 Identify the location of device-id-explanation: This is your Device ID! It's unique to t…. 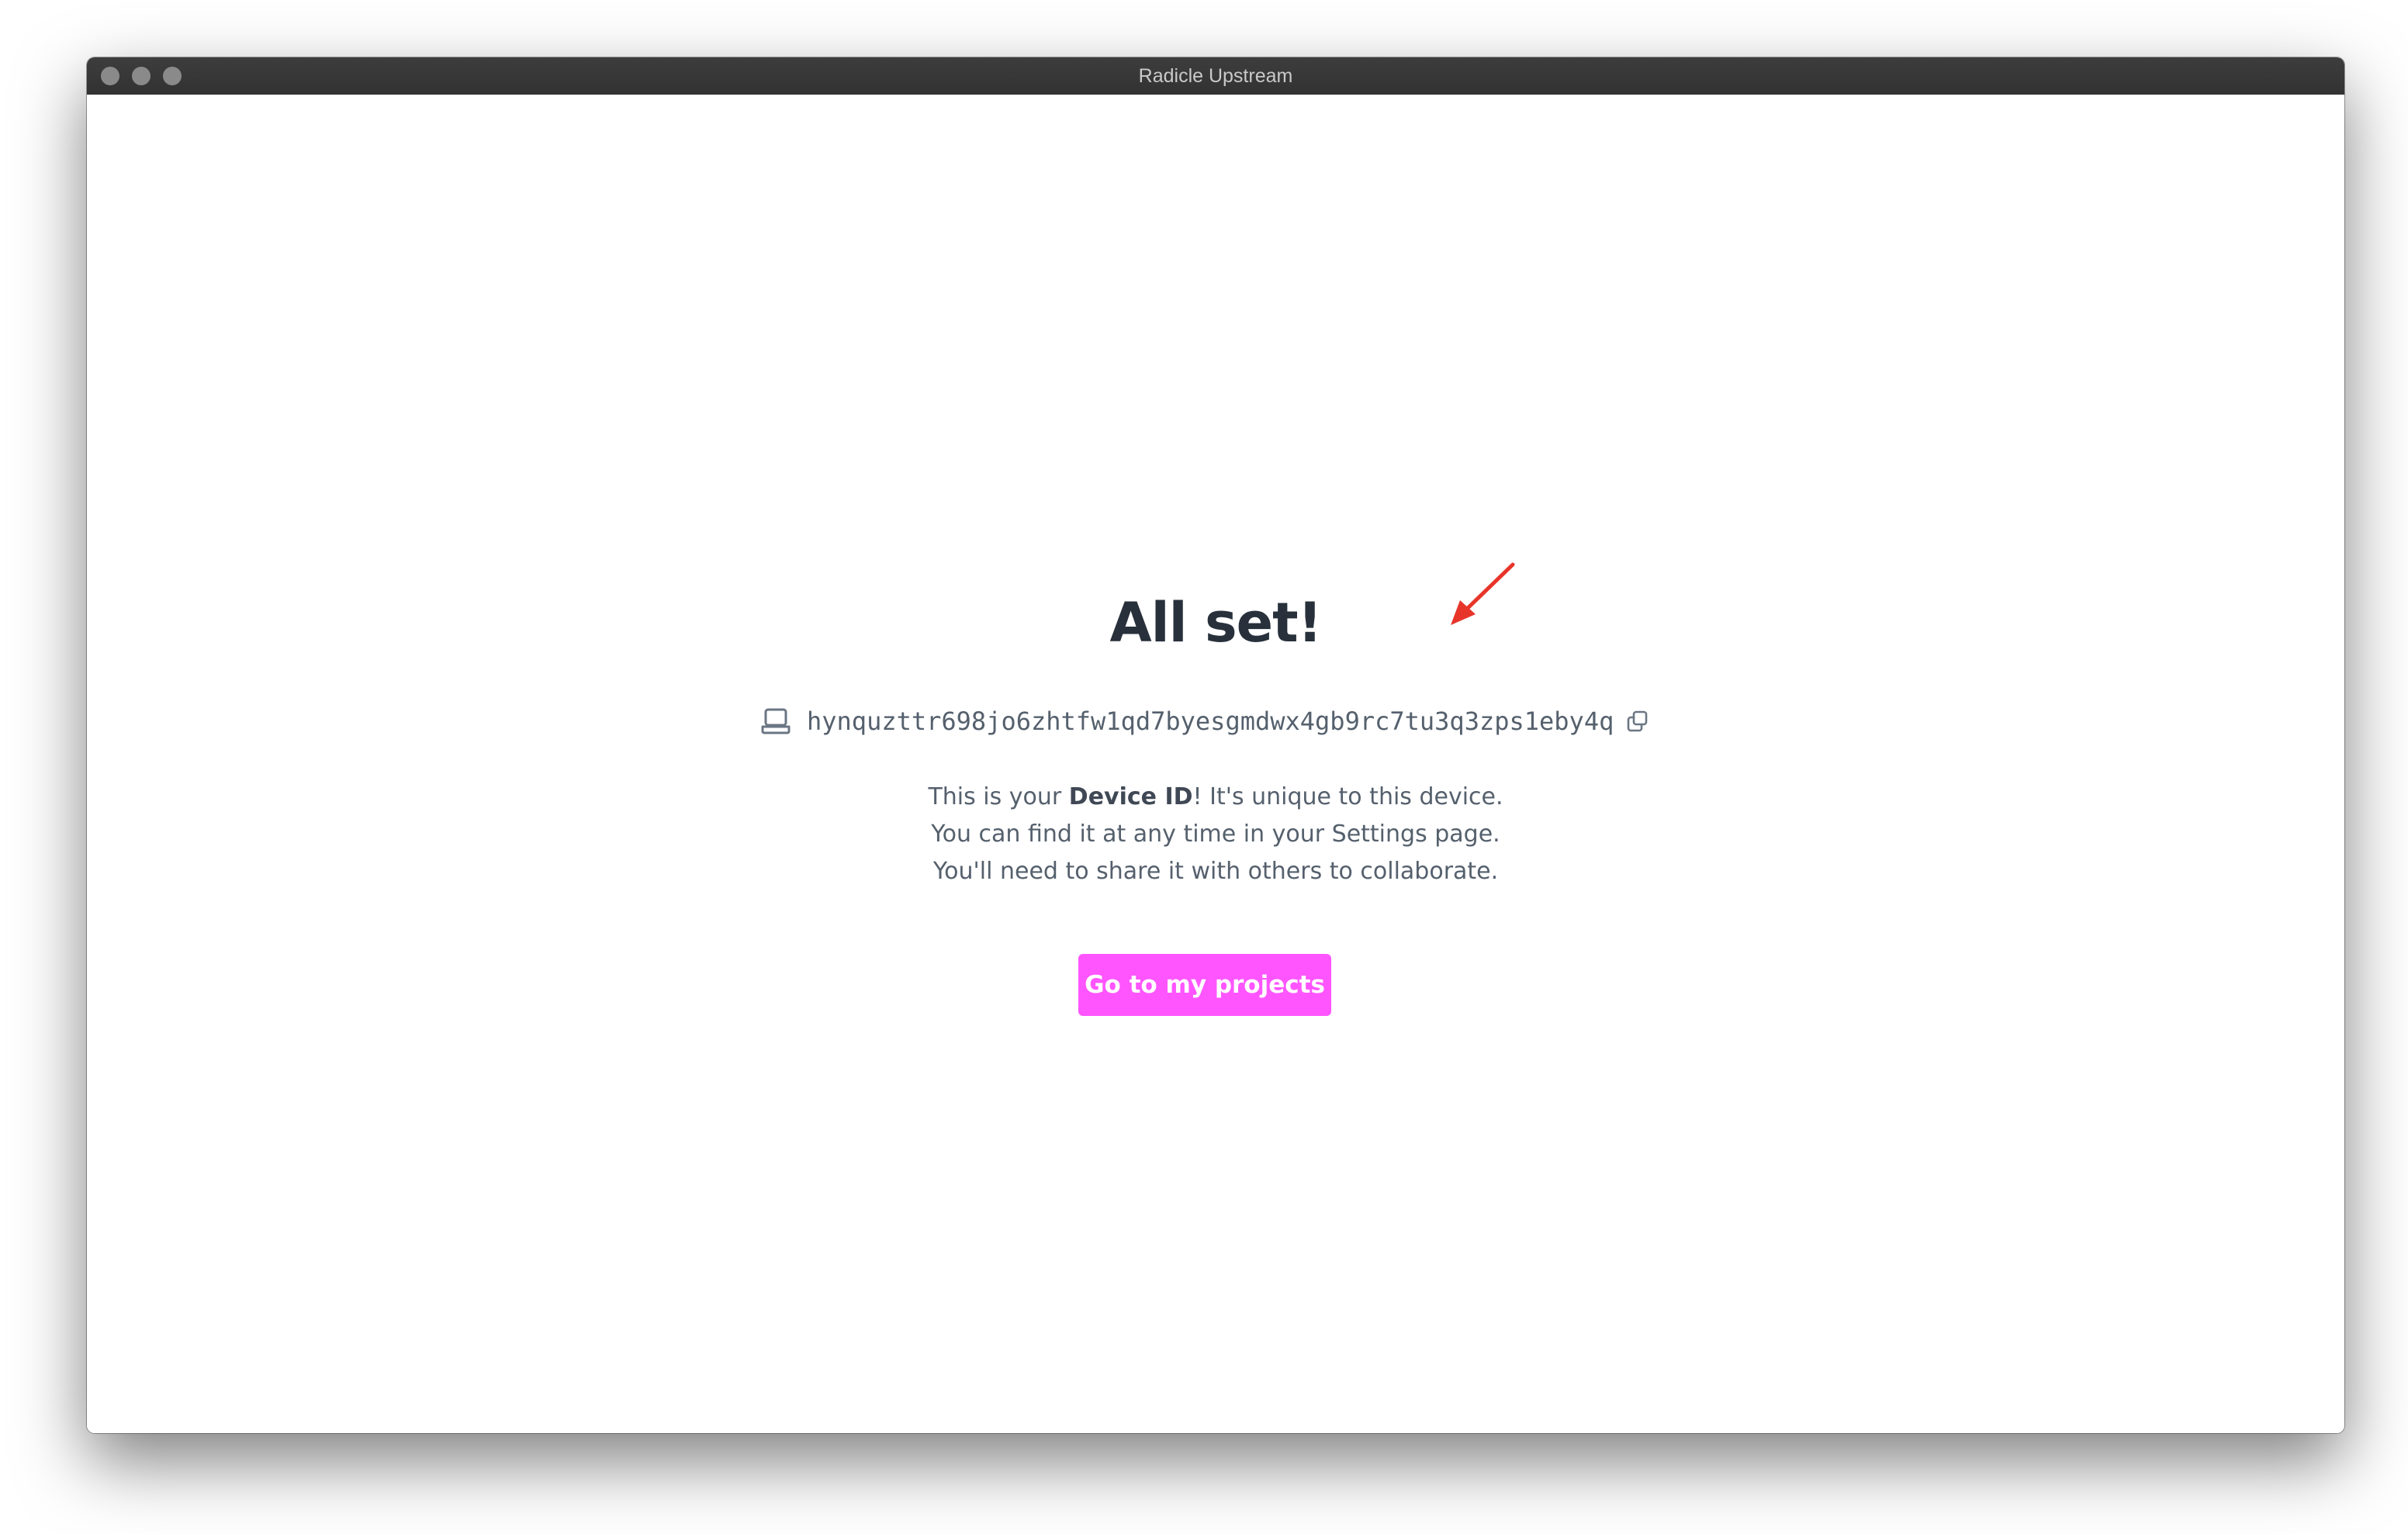
(1215, 834).